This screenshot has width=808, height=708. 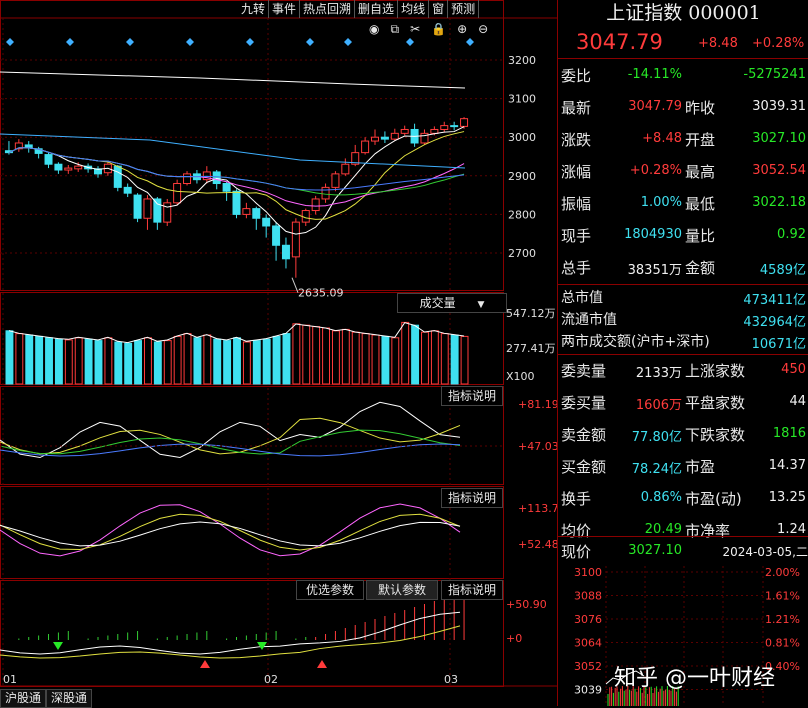 What do you see at coordinates (415, 28) in the screenshot?
I see `scissors-icon: ✂` at bounding box center [415, 28].